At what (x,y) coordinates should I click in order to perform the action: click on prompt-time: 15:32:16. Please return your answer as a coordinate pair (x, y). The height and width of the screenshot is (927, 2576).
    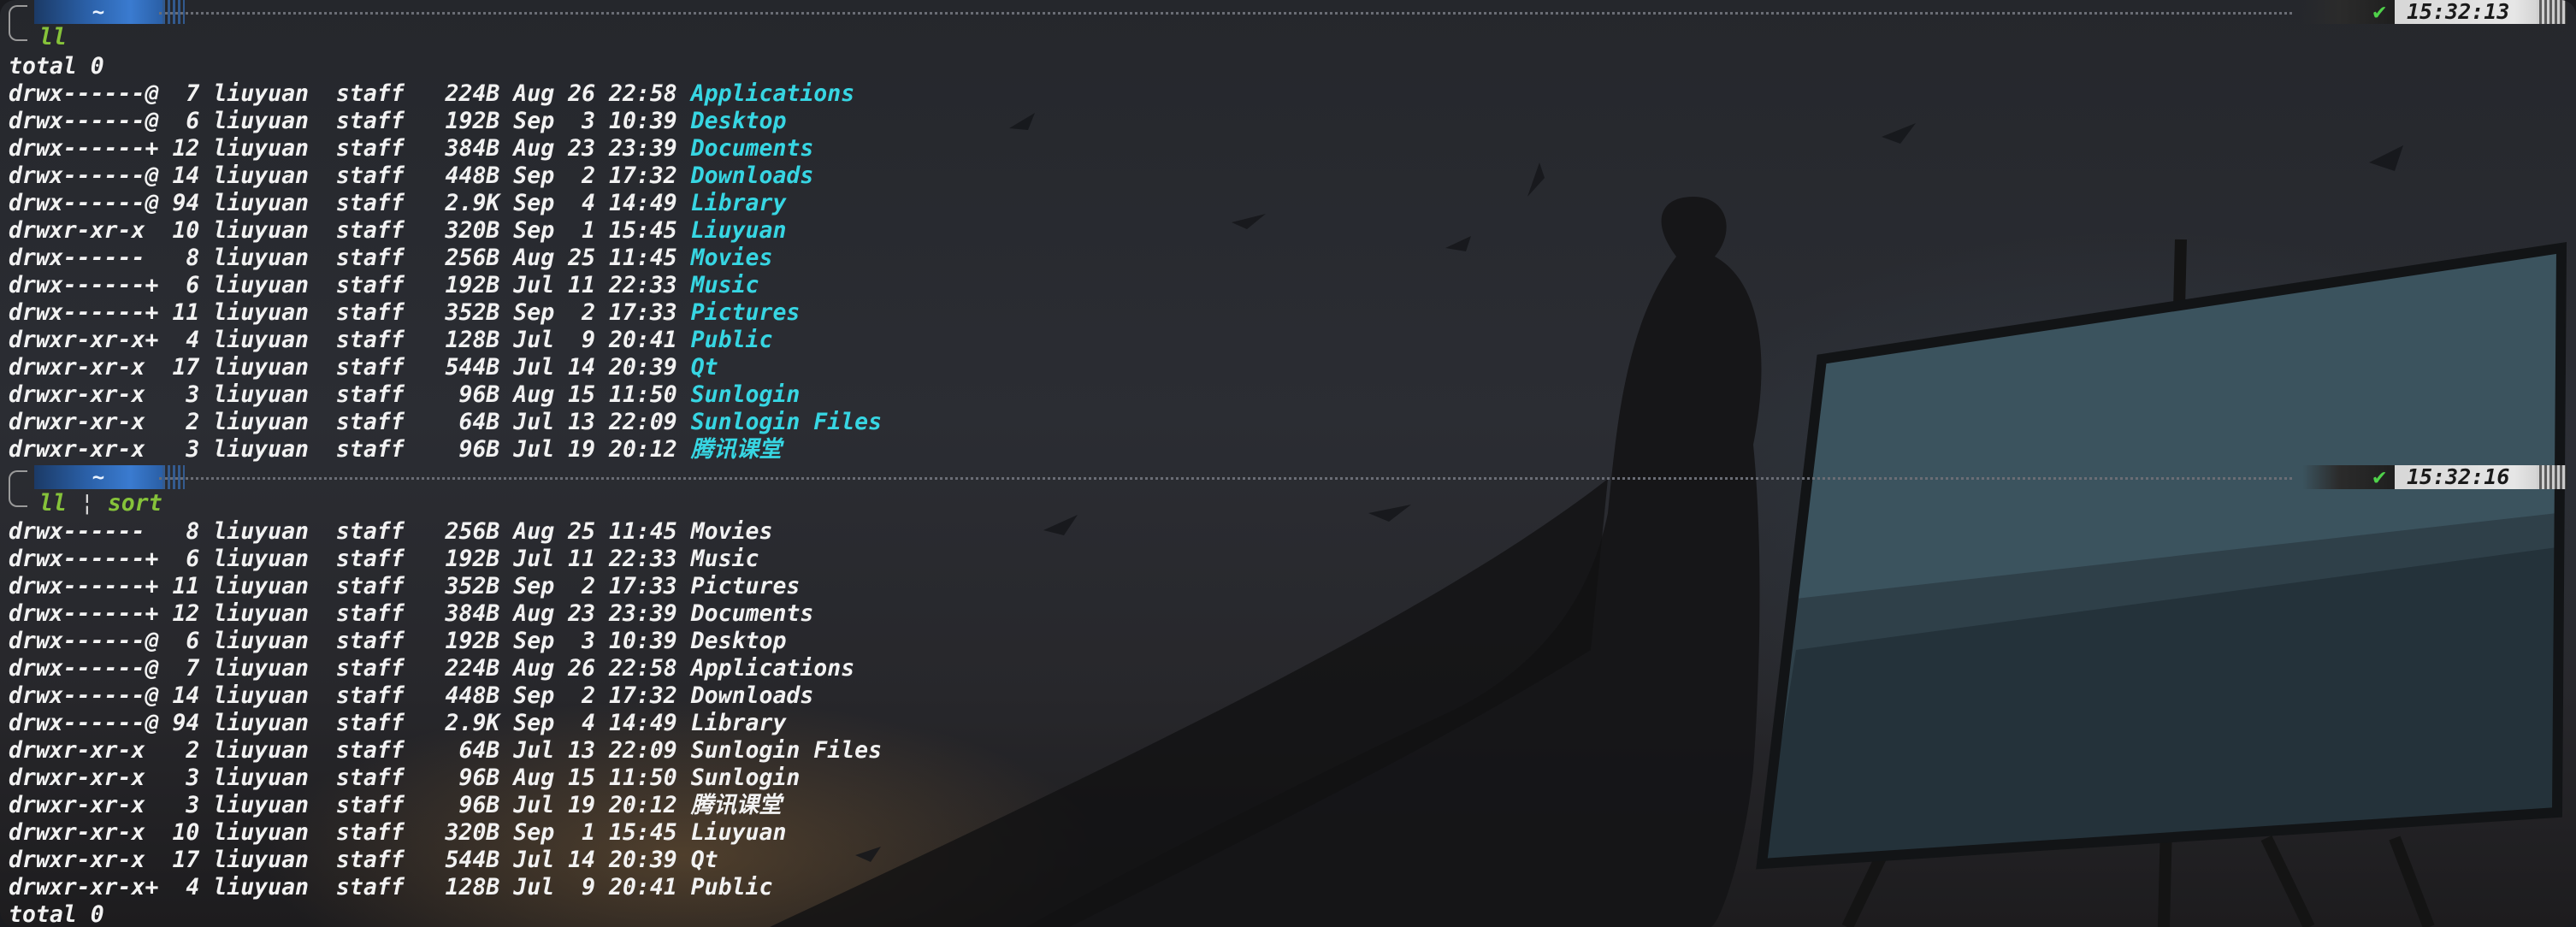
    Looking at the image, I should click on (2458, 476).